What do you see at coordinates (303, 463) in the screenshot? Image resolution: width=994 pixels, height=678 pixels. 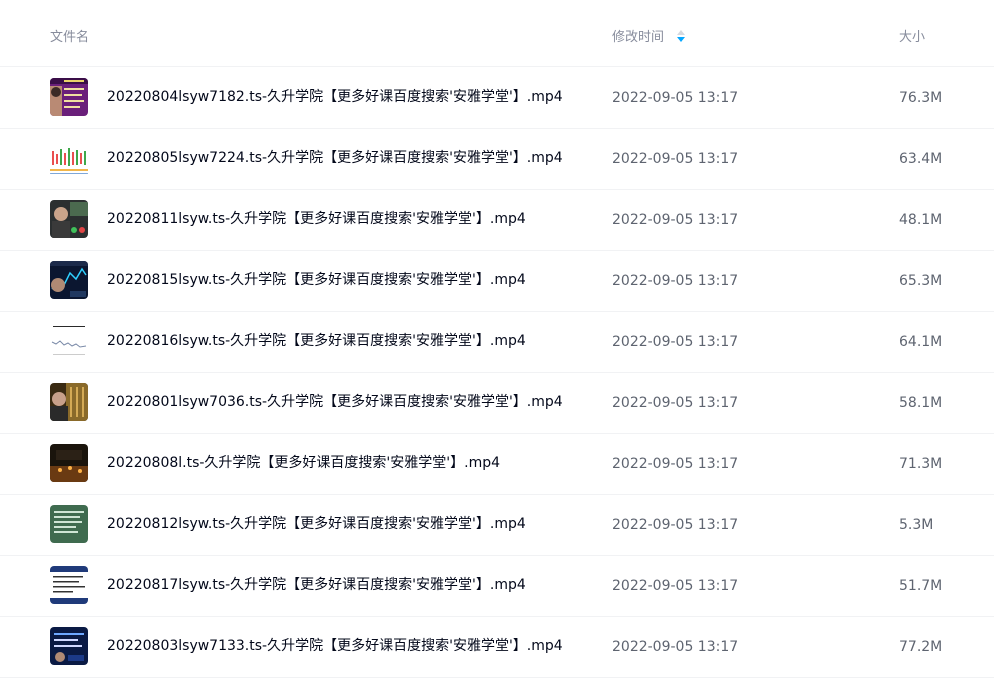 I see `file-name-link: 20220808l.ts-久升学院【更多好课百度搜索'安雅学堂'】.mp4` at bounding box center [303, 463].